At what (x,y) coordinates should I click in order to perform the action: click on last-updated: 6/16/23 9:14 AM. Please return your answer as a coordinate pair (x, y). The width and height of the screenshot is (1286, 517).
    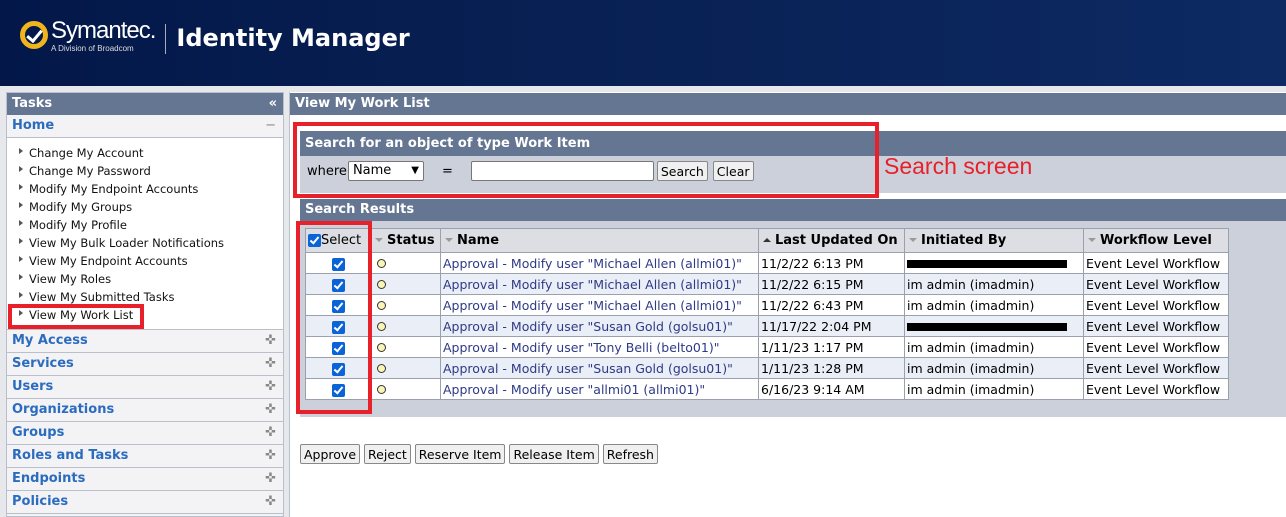
    Looking at the image, I should click on (813, 389).